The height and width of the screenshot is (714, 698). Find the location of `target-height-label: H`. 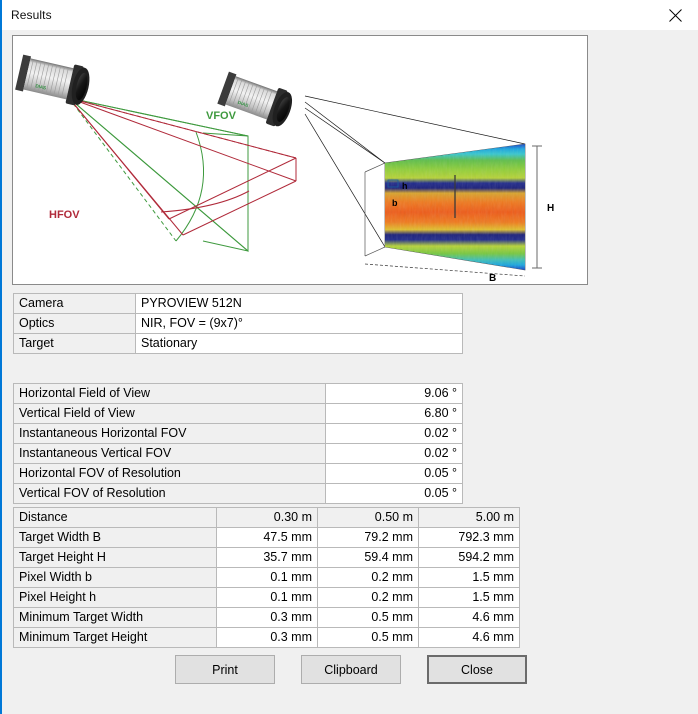

target-height-label: H is located at coordinates (550, 208).